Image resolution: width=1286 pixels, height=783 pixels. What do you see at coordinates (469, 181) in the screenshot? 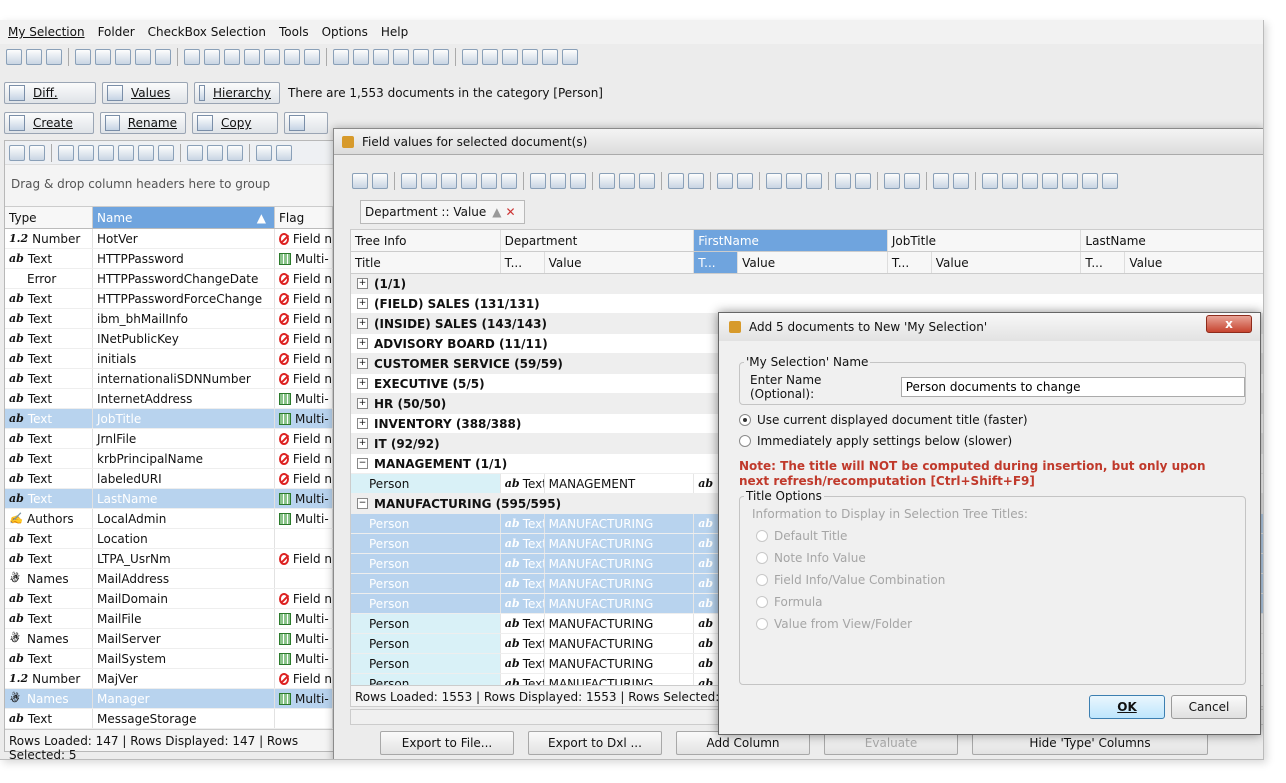
I see `outdent-icon` at bounding box center [469, 181].